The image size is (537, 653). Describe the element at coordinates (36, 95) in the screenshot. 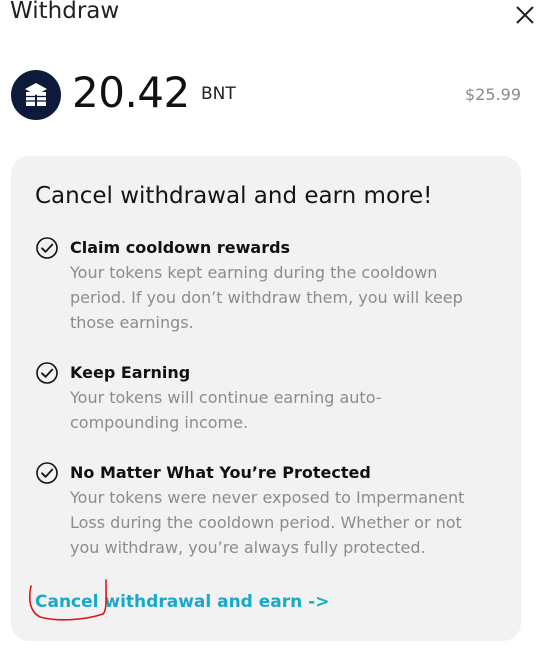

I see `bancor-logo-icon` at that location.